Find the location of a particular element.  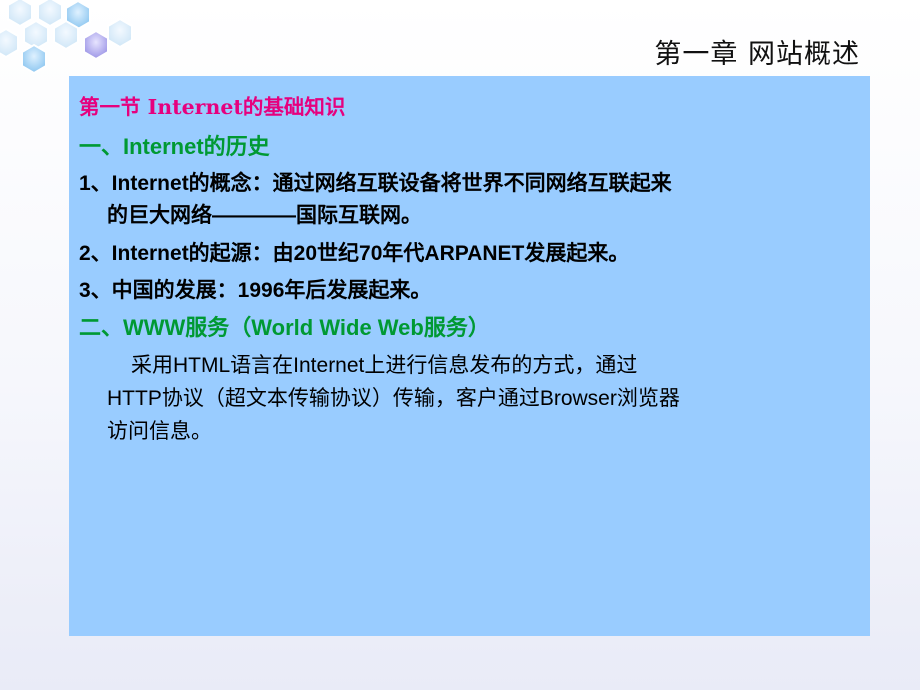

list-item-line-continued: 的巨大网络————国际互联网。 is located at coordinates (264, 215).